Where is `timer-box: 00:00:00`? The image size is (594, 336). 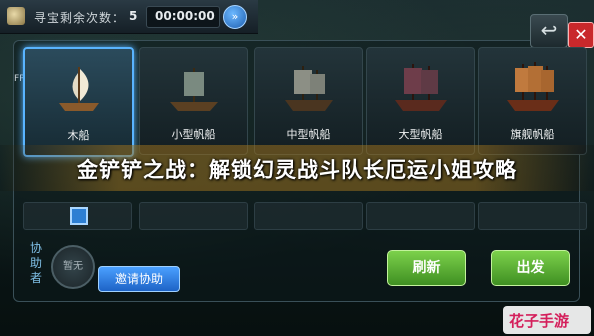 timer-box: 00:00:00 is located at coordinates (183, 17).